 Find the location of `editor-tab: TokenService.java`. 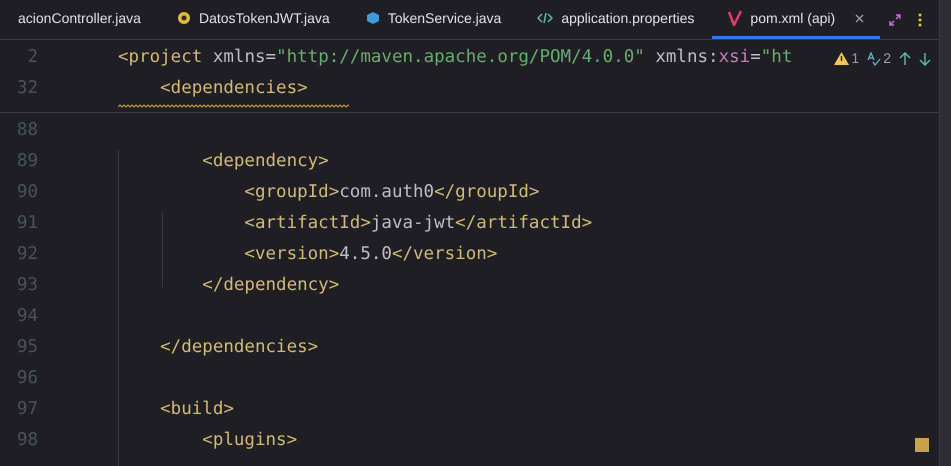

editor-tab: TokenService.java is located at coordinates (434, 19).